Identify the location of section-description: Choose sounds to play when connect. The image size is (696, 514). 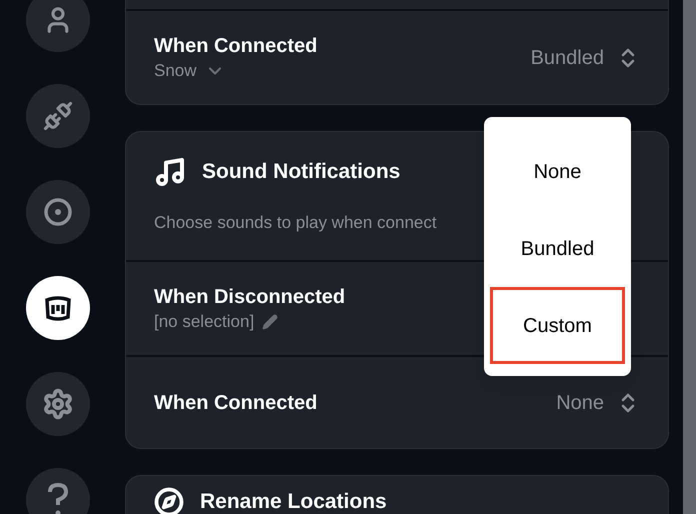
(296, 223).